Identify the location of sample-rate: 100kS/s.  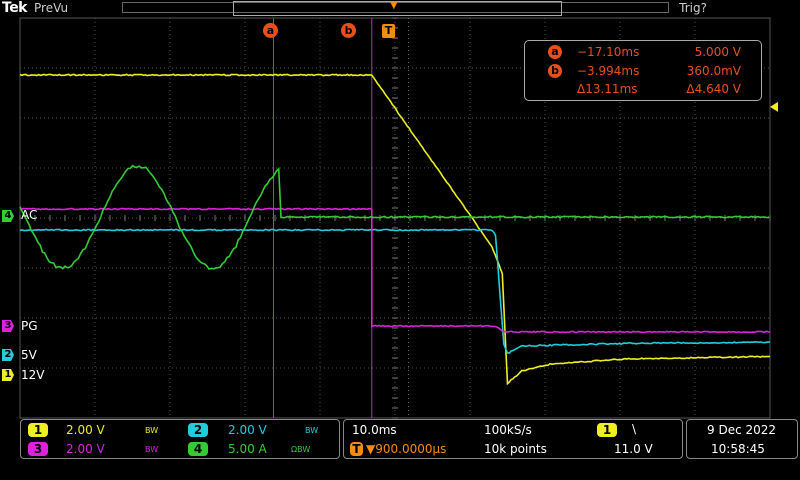
(508, 430).